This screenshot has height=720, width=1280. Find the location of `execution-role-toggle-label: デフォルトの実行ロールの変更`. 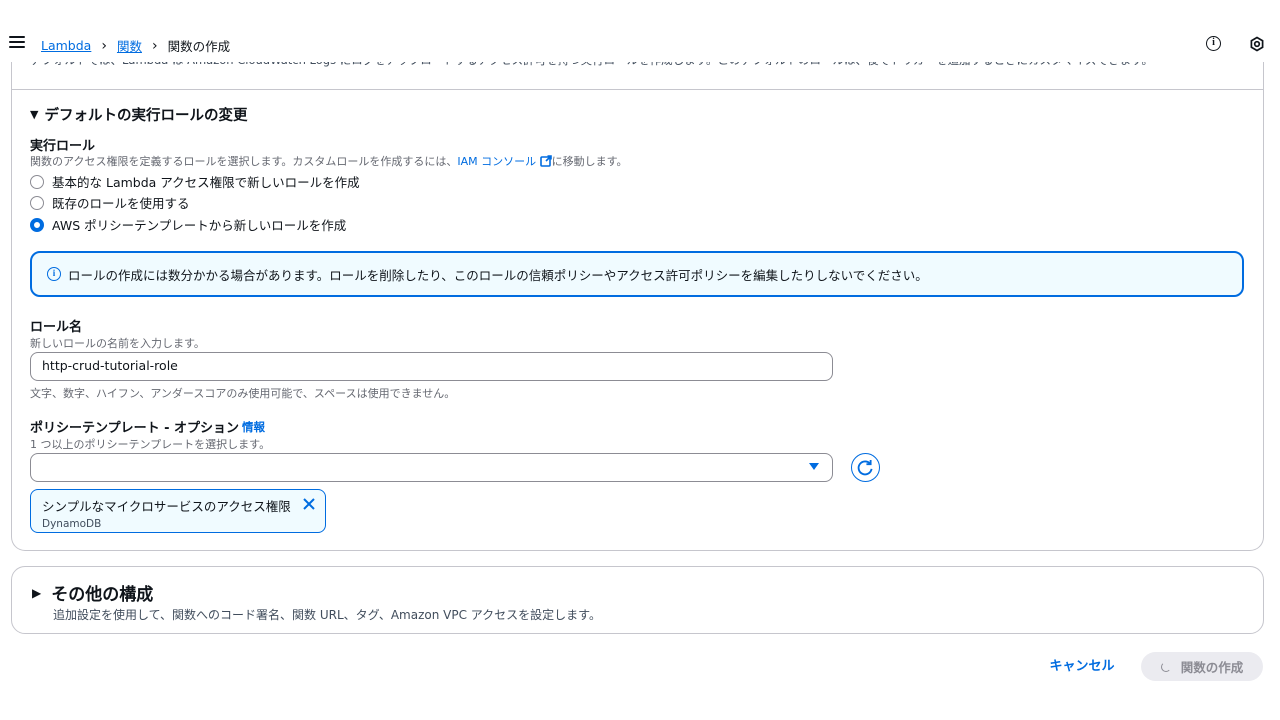

execution-role-toggle-label: デフォルトの実行ロールの変更 is located at coordinates (146, 116).